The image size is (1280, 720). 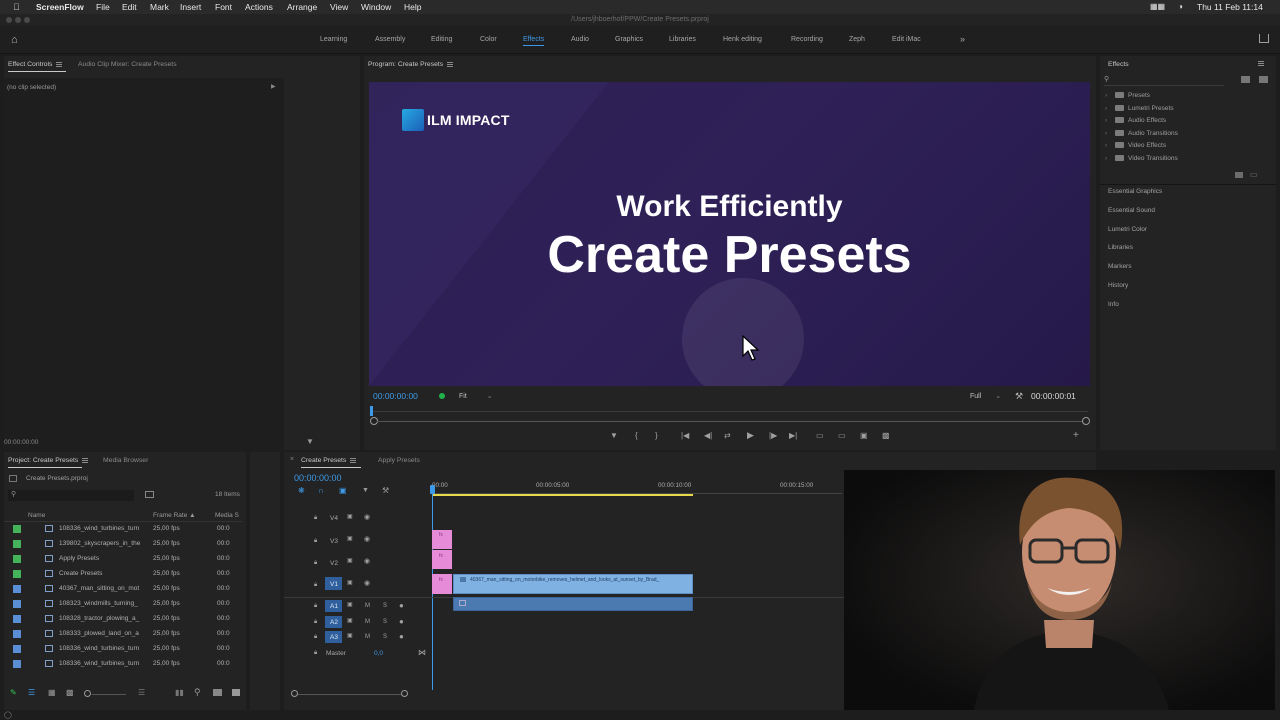 What do you see at coordinates (1264, 38) in the screenshot?
I see `share-icon` at bounding box center [1264, 38].